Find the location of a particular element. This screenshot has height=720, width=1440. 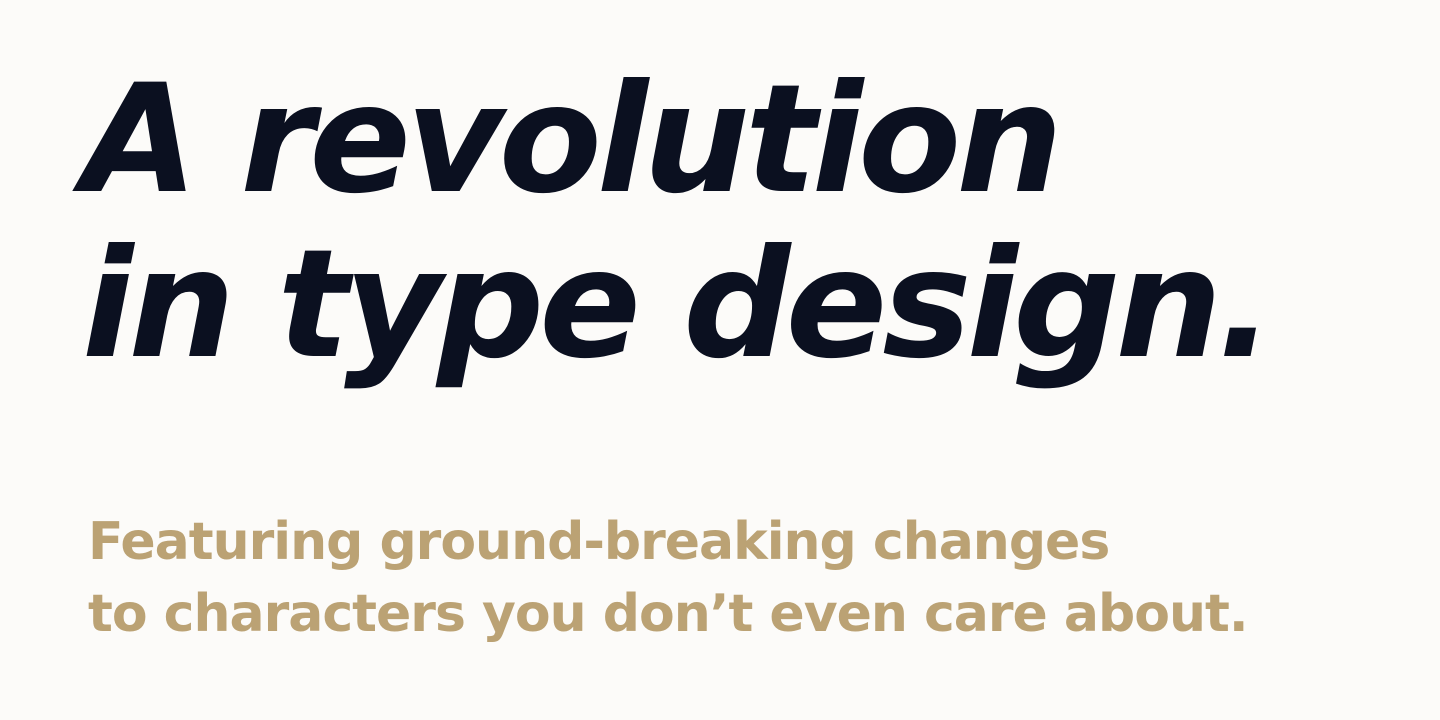

subheadline-line-1: Featuring ground-breaking changes is located at coordinates (599, 542).